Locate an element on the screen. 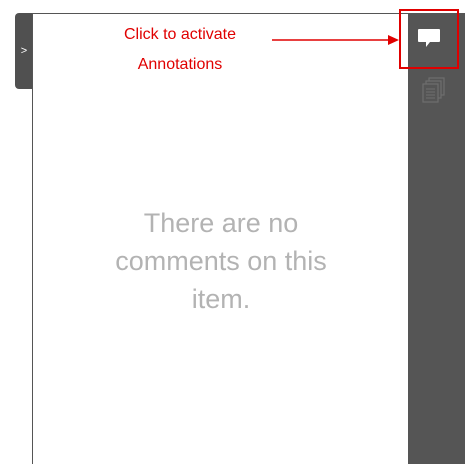 The height and width of the screenshot is (464, 465). collapse-tab-label: > is located at coordinates (24, 51).